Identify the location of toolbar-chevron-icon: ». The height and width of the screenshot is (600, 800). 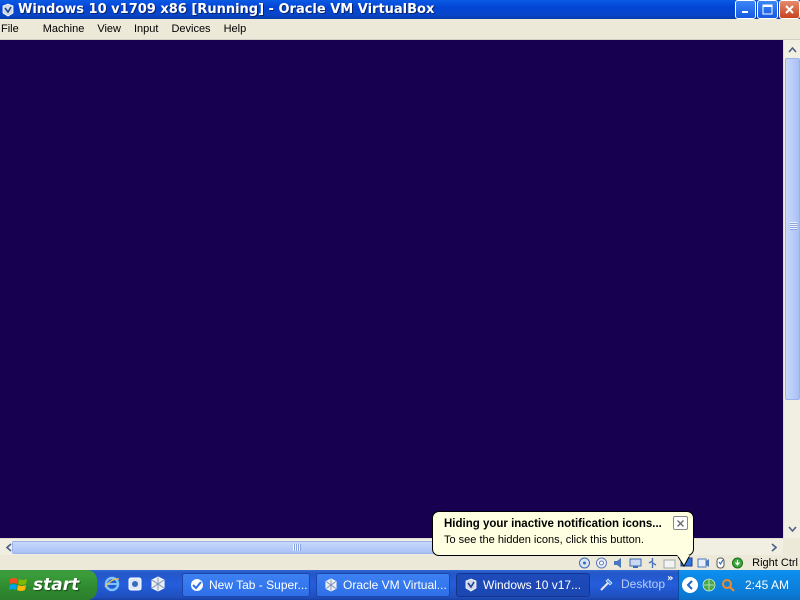
(670, 578).